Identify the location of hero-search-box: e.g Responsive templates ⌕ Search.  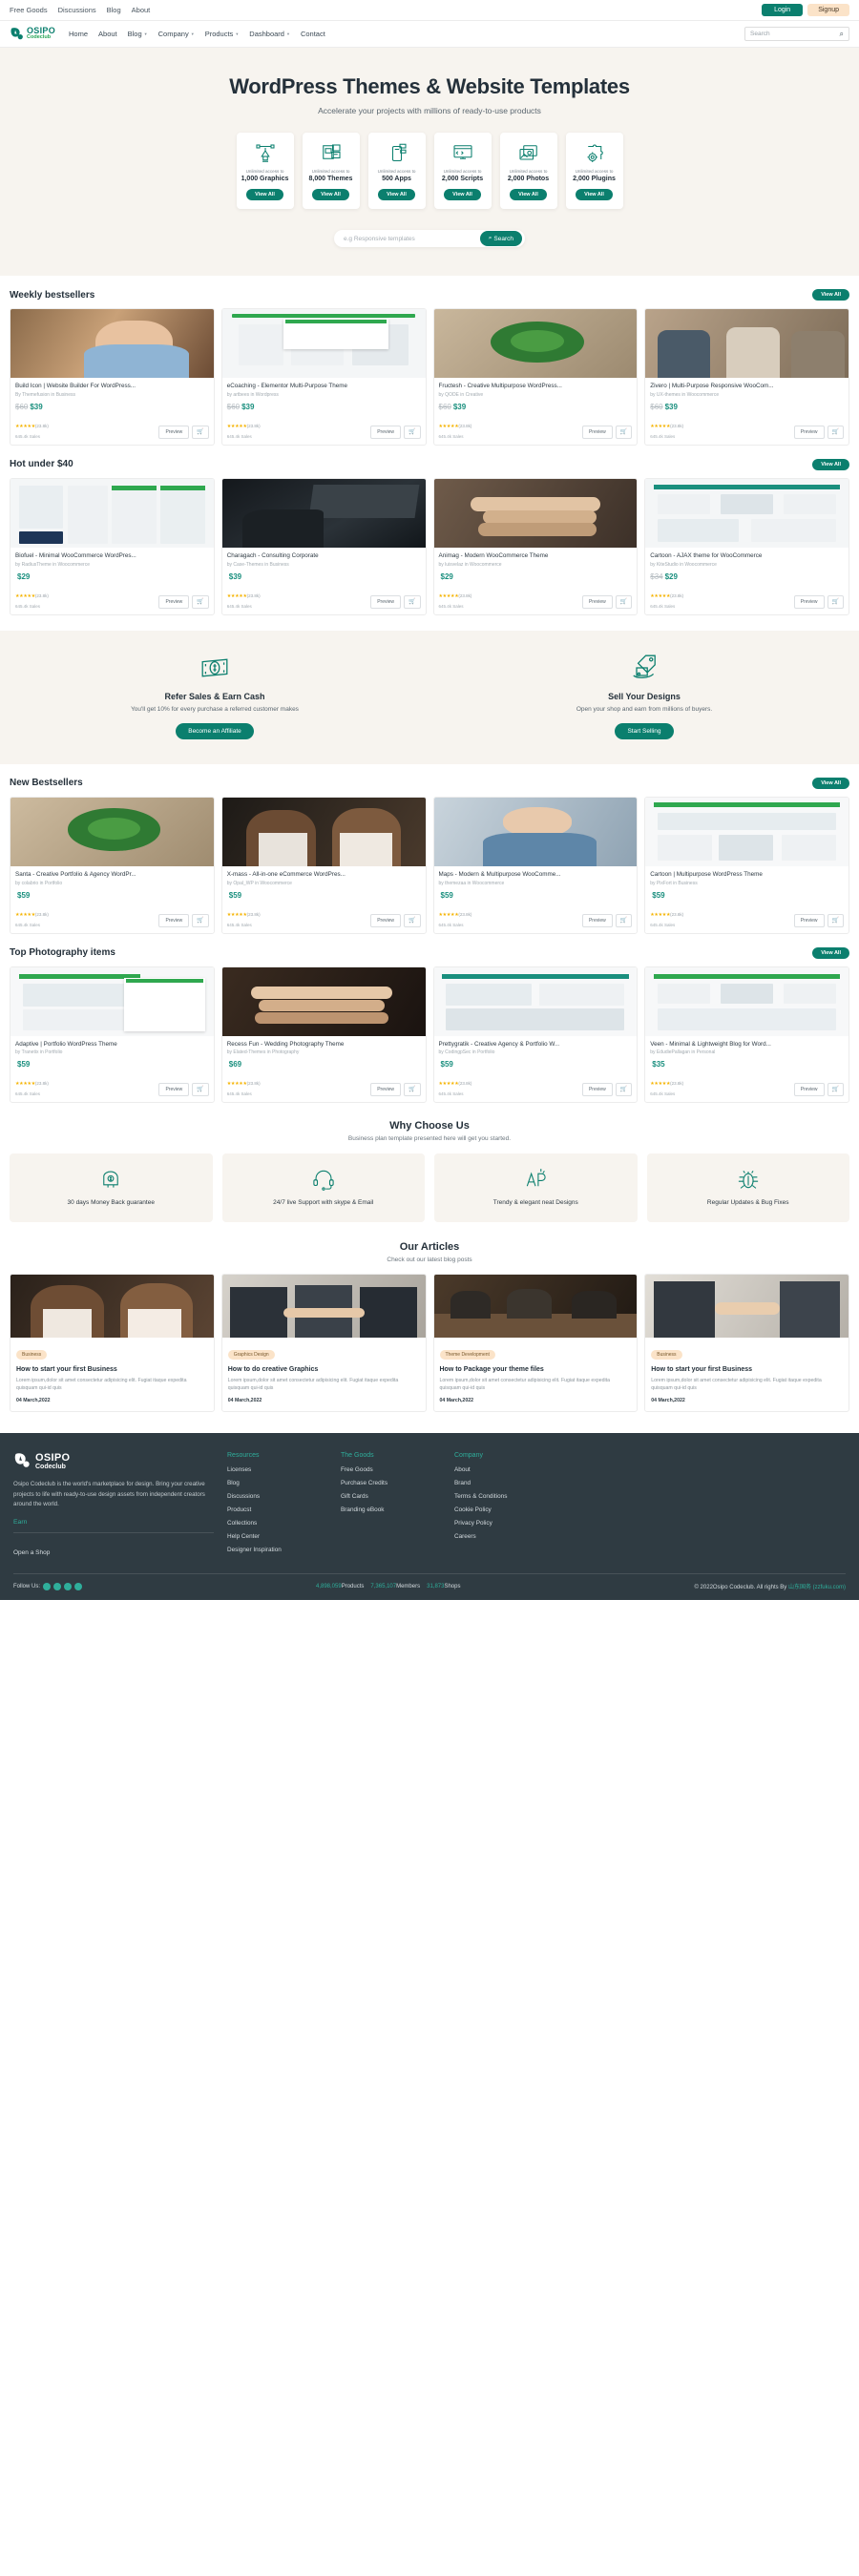
(429, 238).